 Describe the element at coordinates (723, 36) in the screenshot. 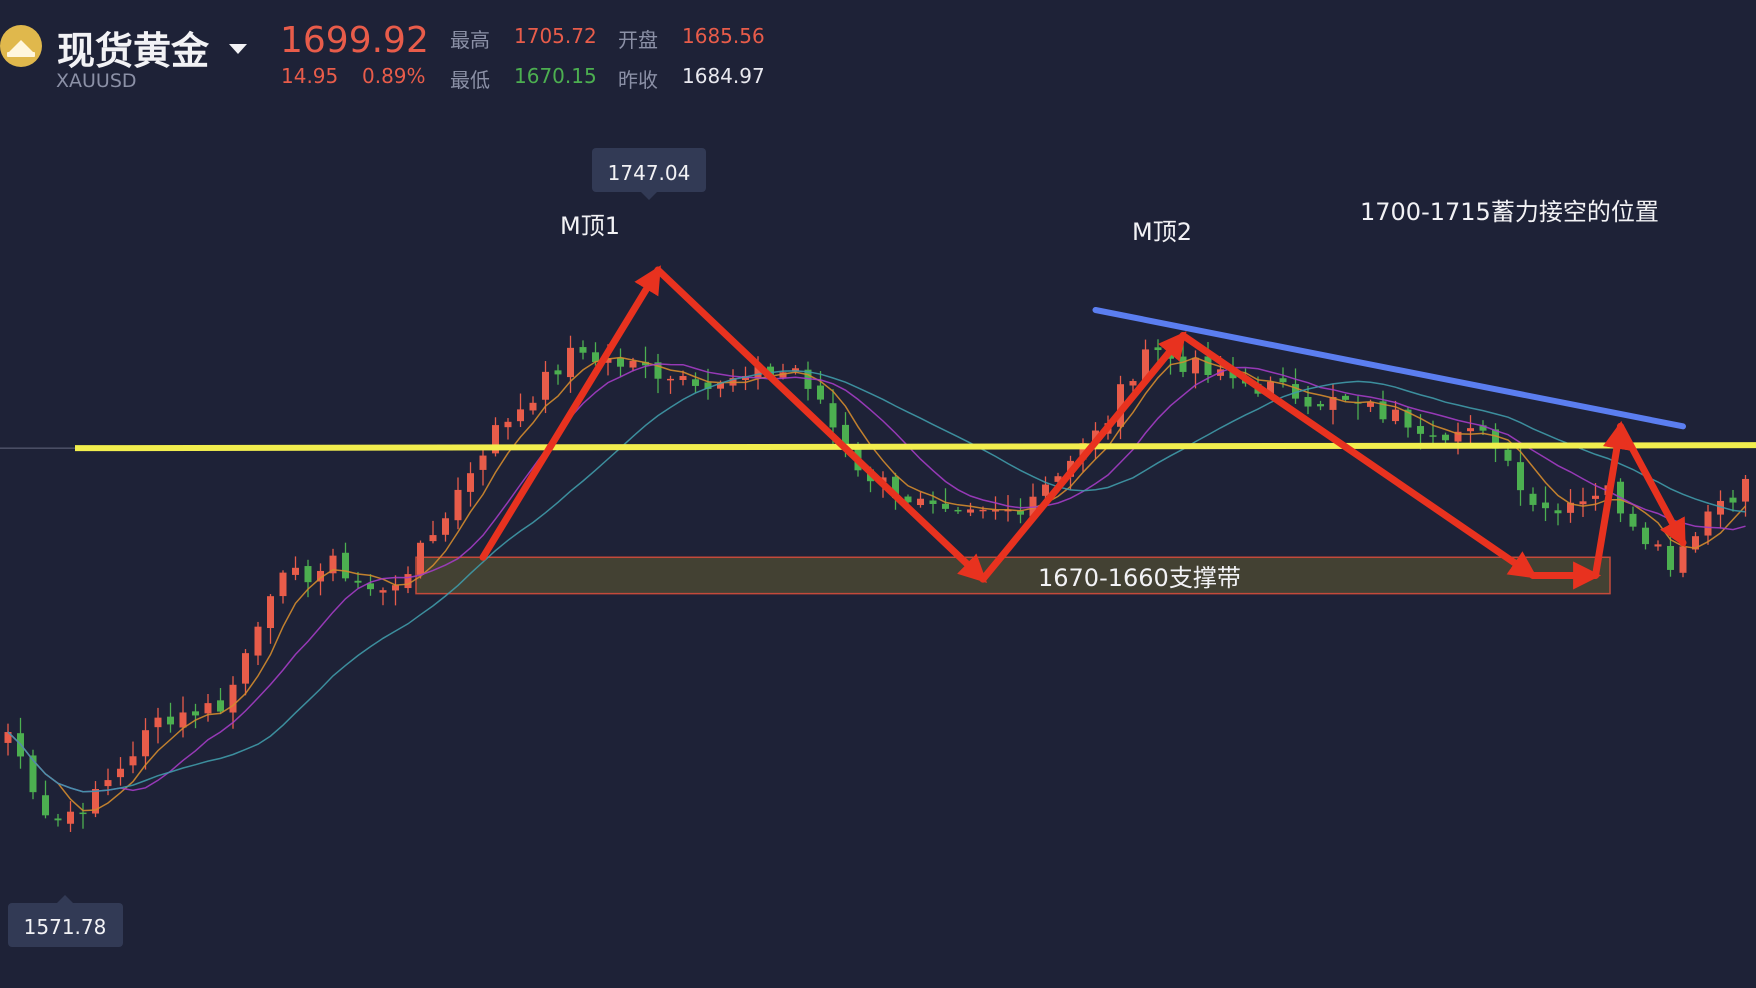

I see `open-value: 1685.56` at that location.